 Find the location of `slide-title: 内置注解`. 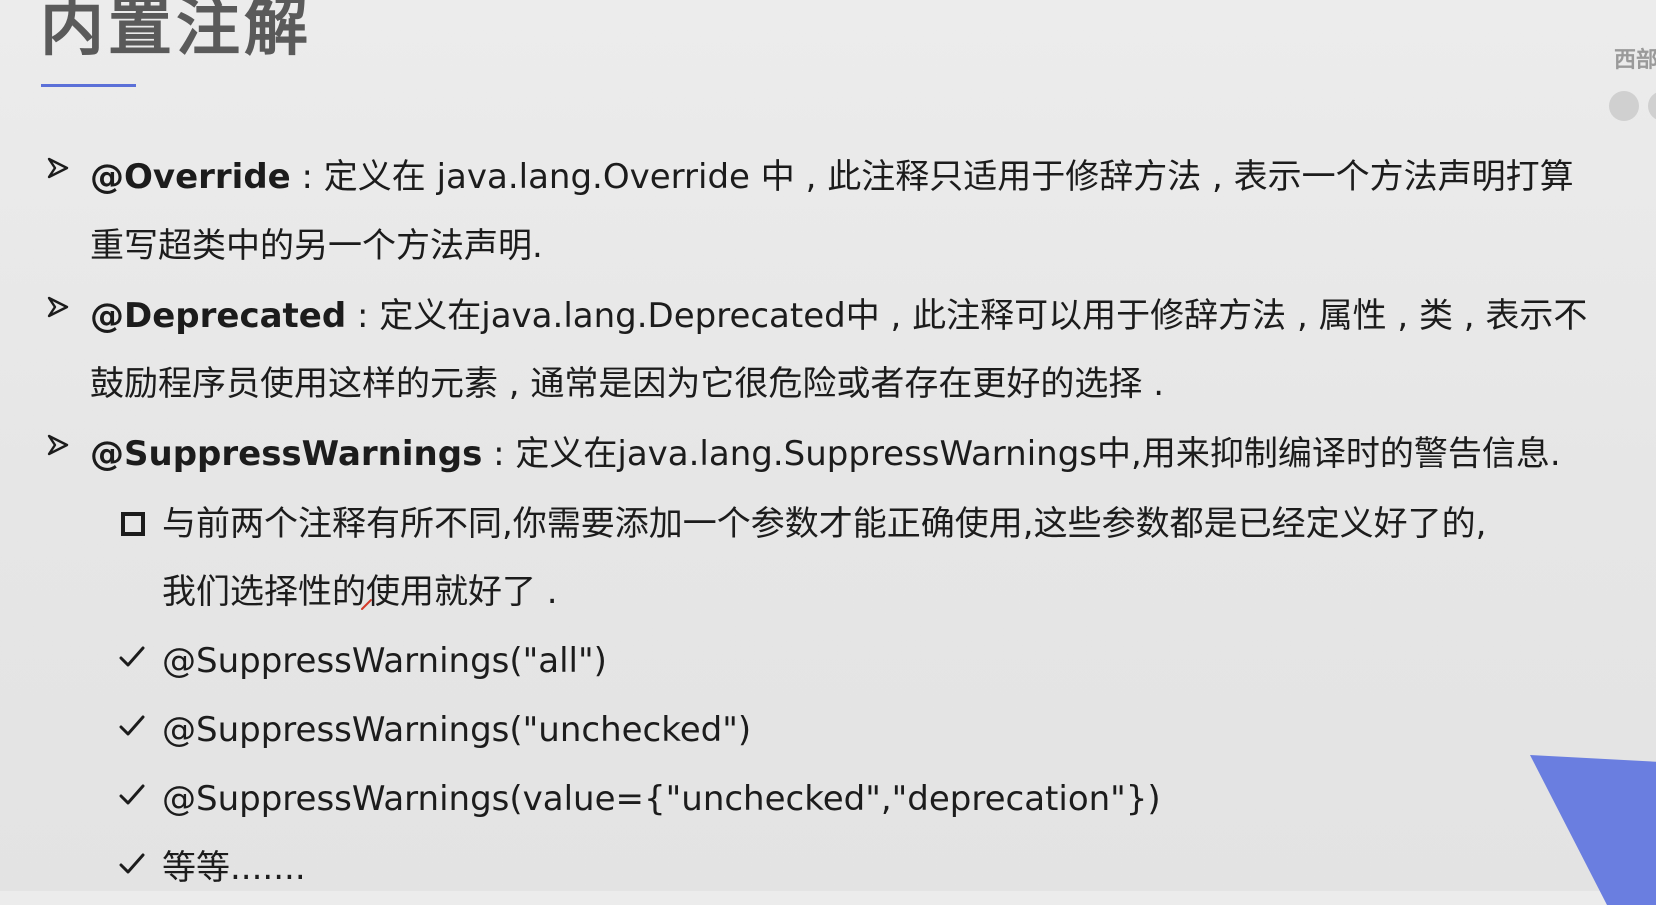

slide-title: 内置注解 is located at coordinates (176, 32).